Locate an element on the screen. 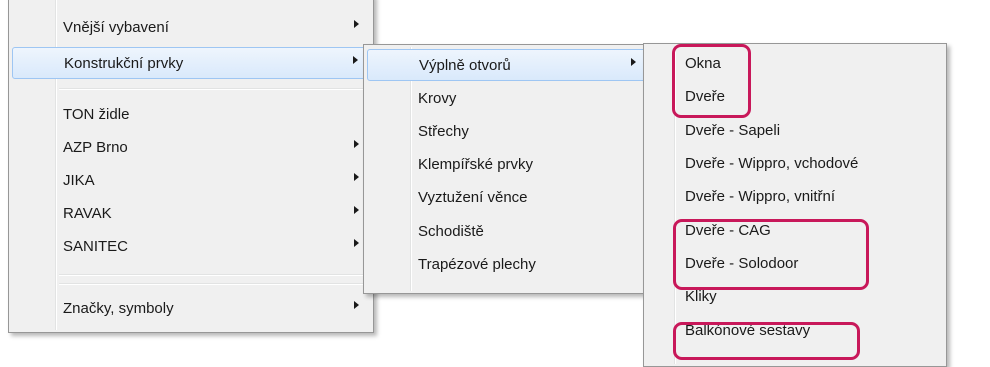 The height and width of the screenshot is (367, 990). menu-item-label: Klempířské prvky is located at coordinates (476, 164).